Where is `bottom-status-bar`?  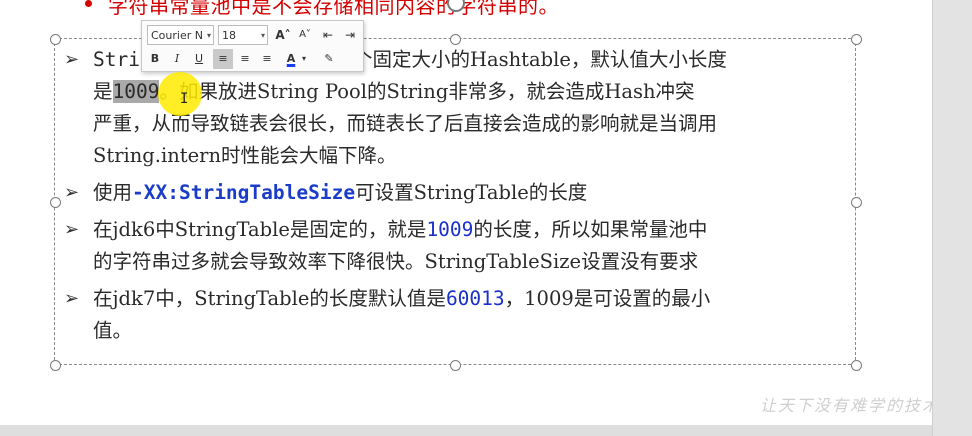 bottom-status-bar is located at coordinates (466, 430).